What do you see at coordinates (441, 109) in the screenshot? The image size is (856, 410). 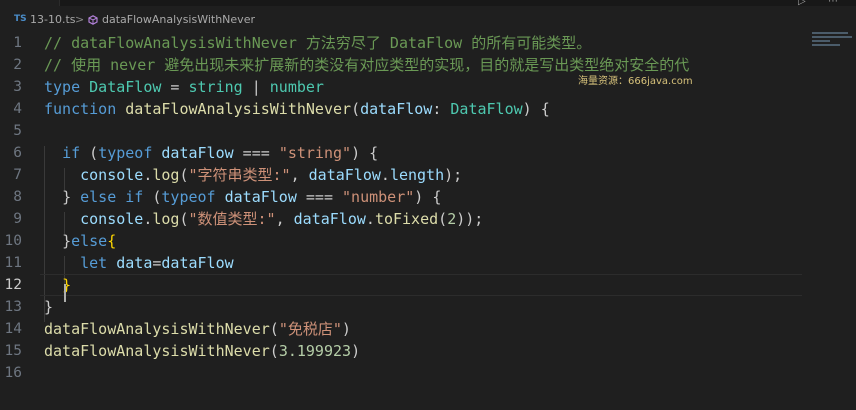 I see `punctuation-token: :` at bounding box center [441, 109].